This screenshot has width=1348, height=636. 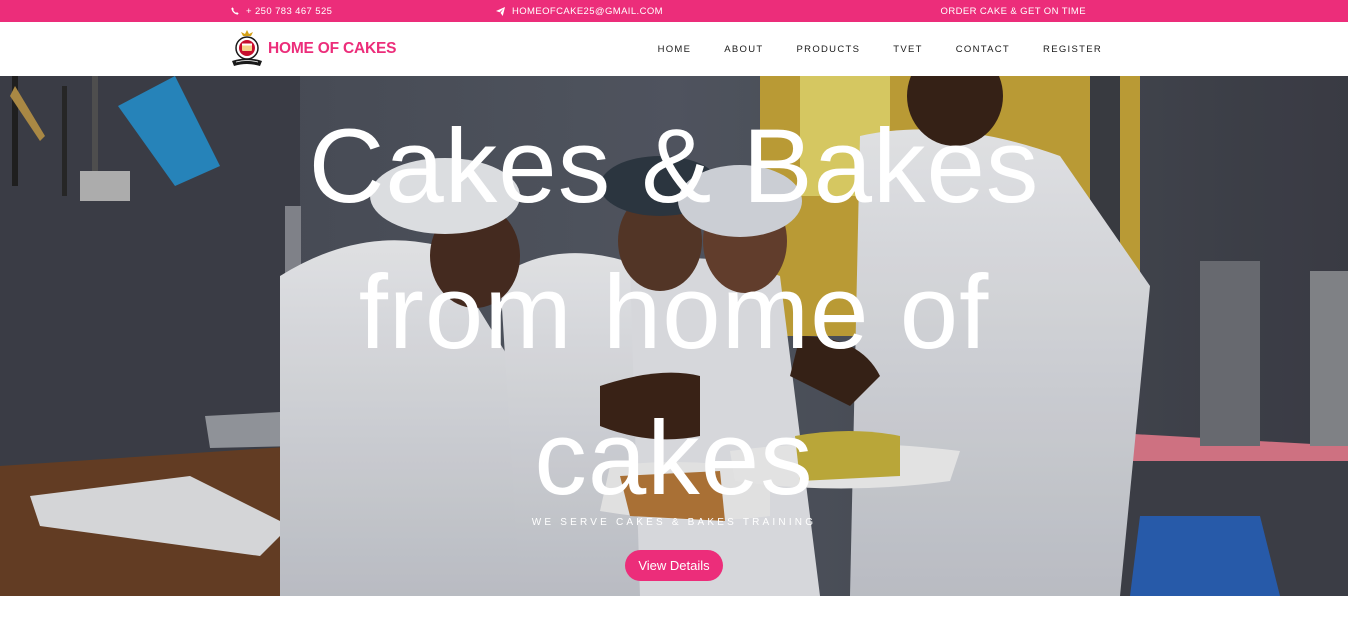 I want to click on phone-icon, so click(x=235, y=11).